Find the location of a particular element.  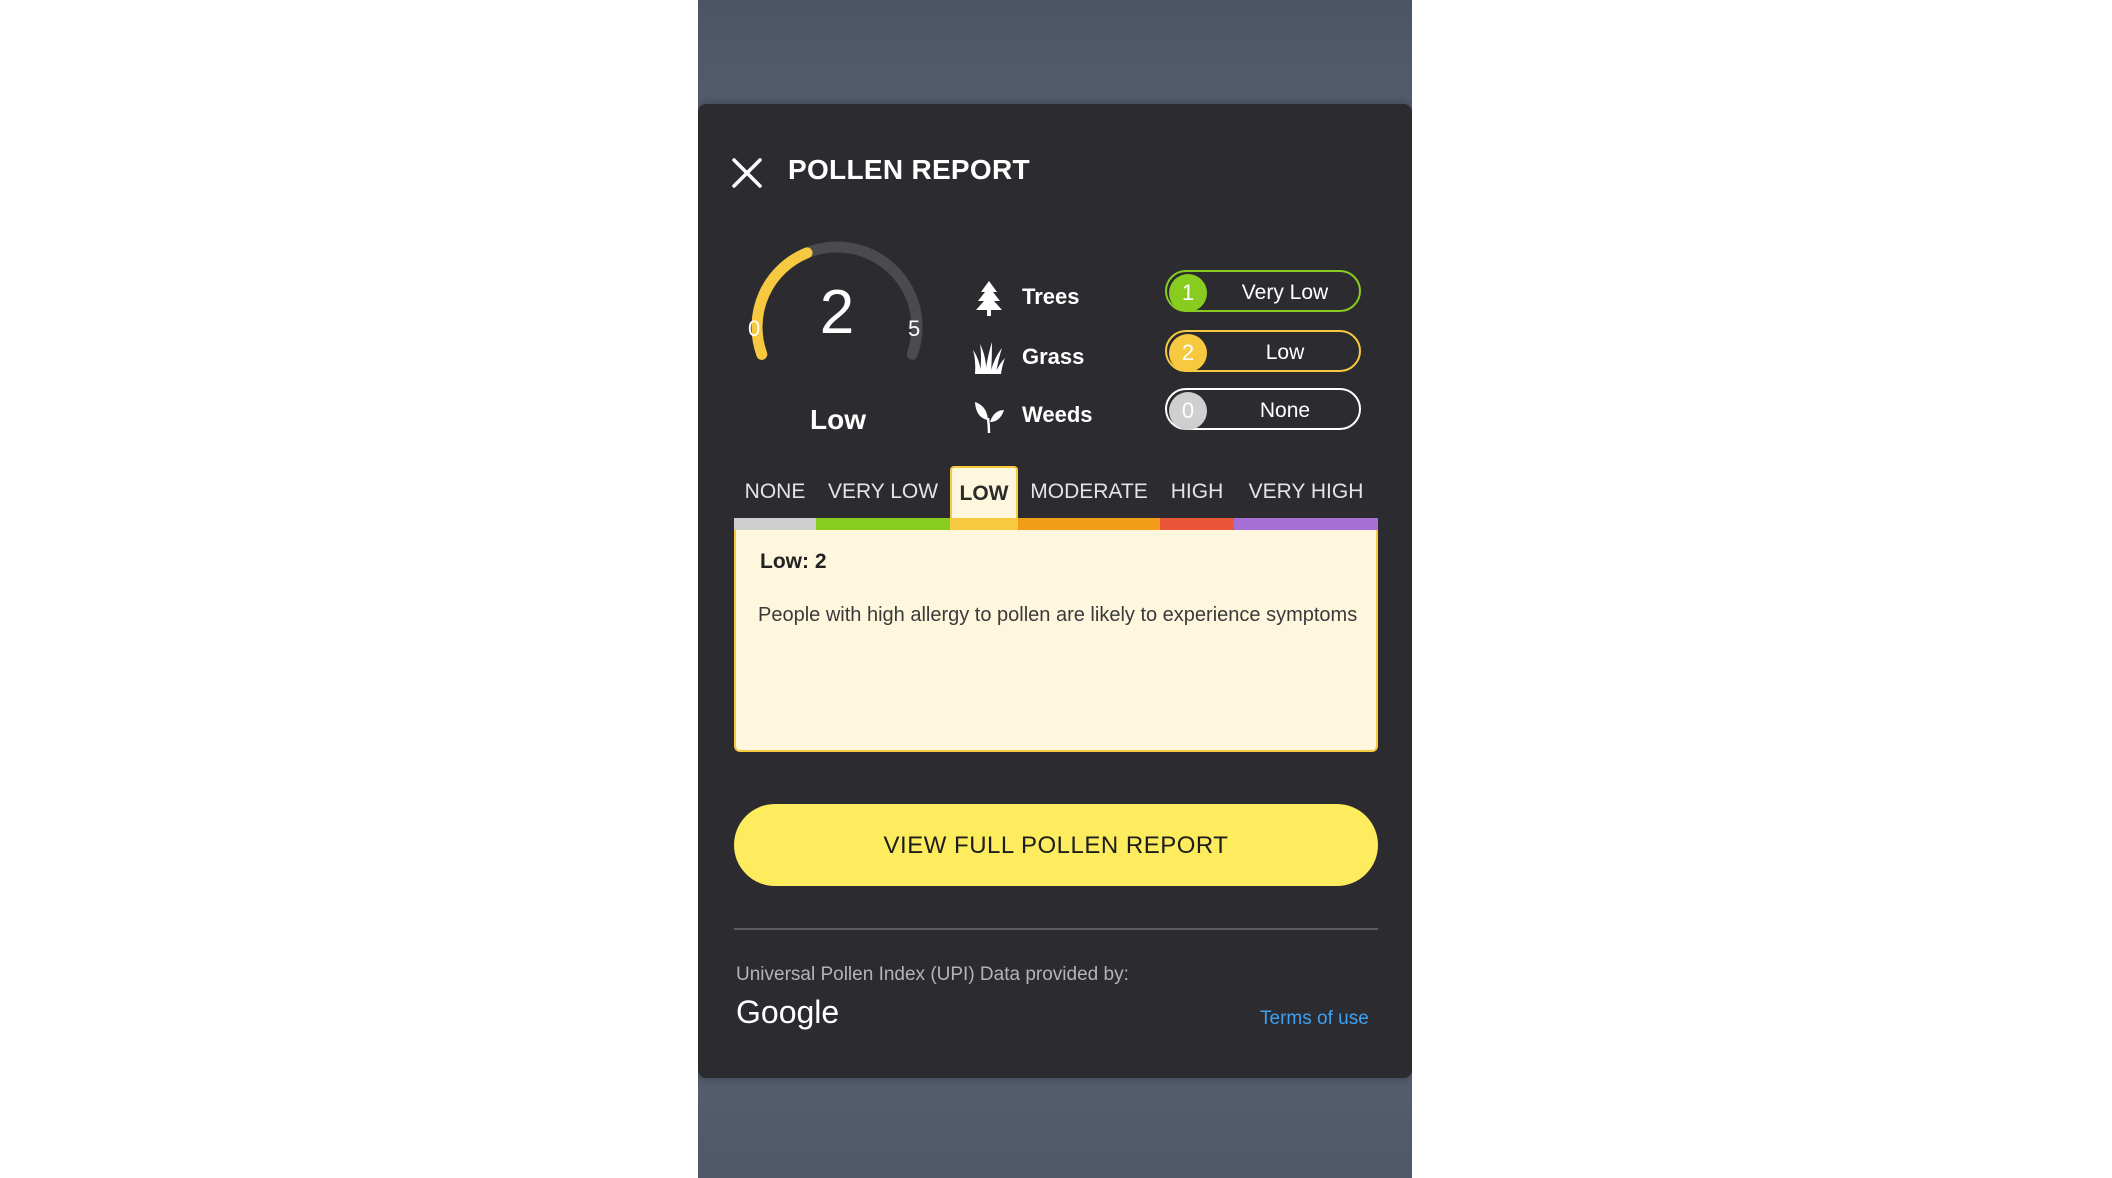

pollen-index-number: 1 is located at coordinates (1188, 293).